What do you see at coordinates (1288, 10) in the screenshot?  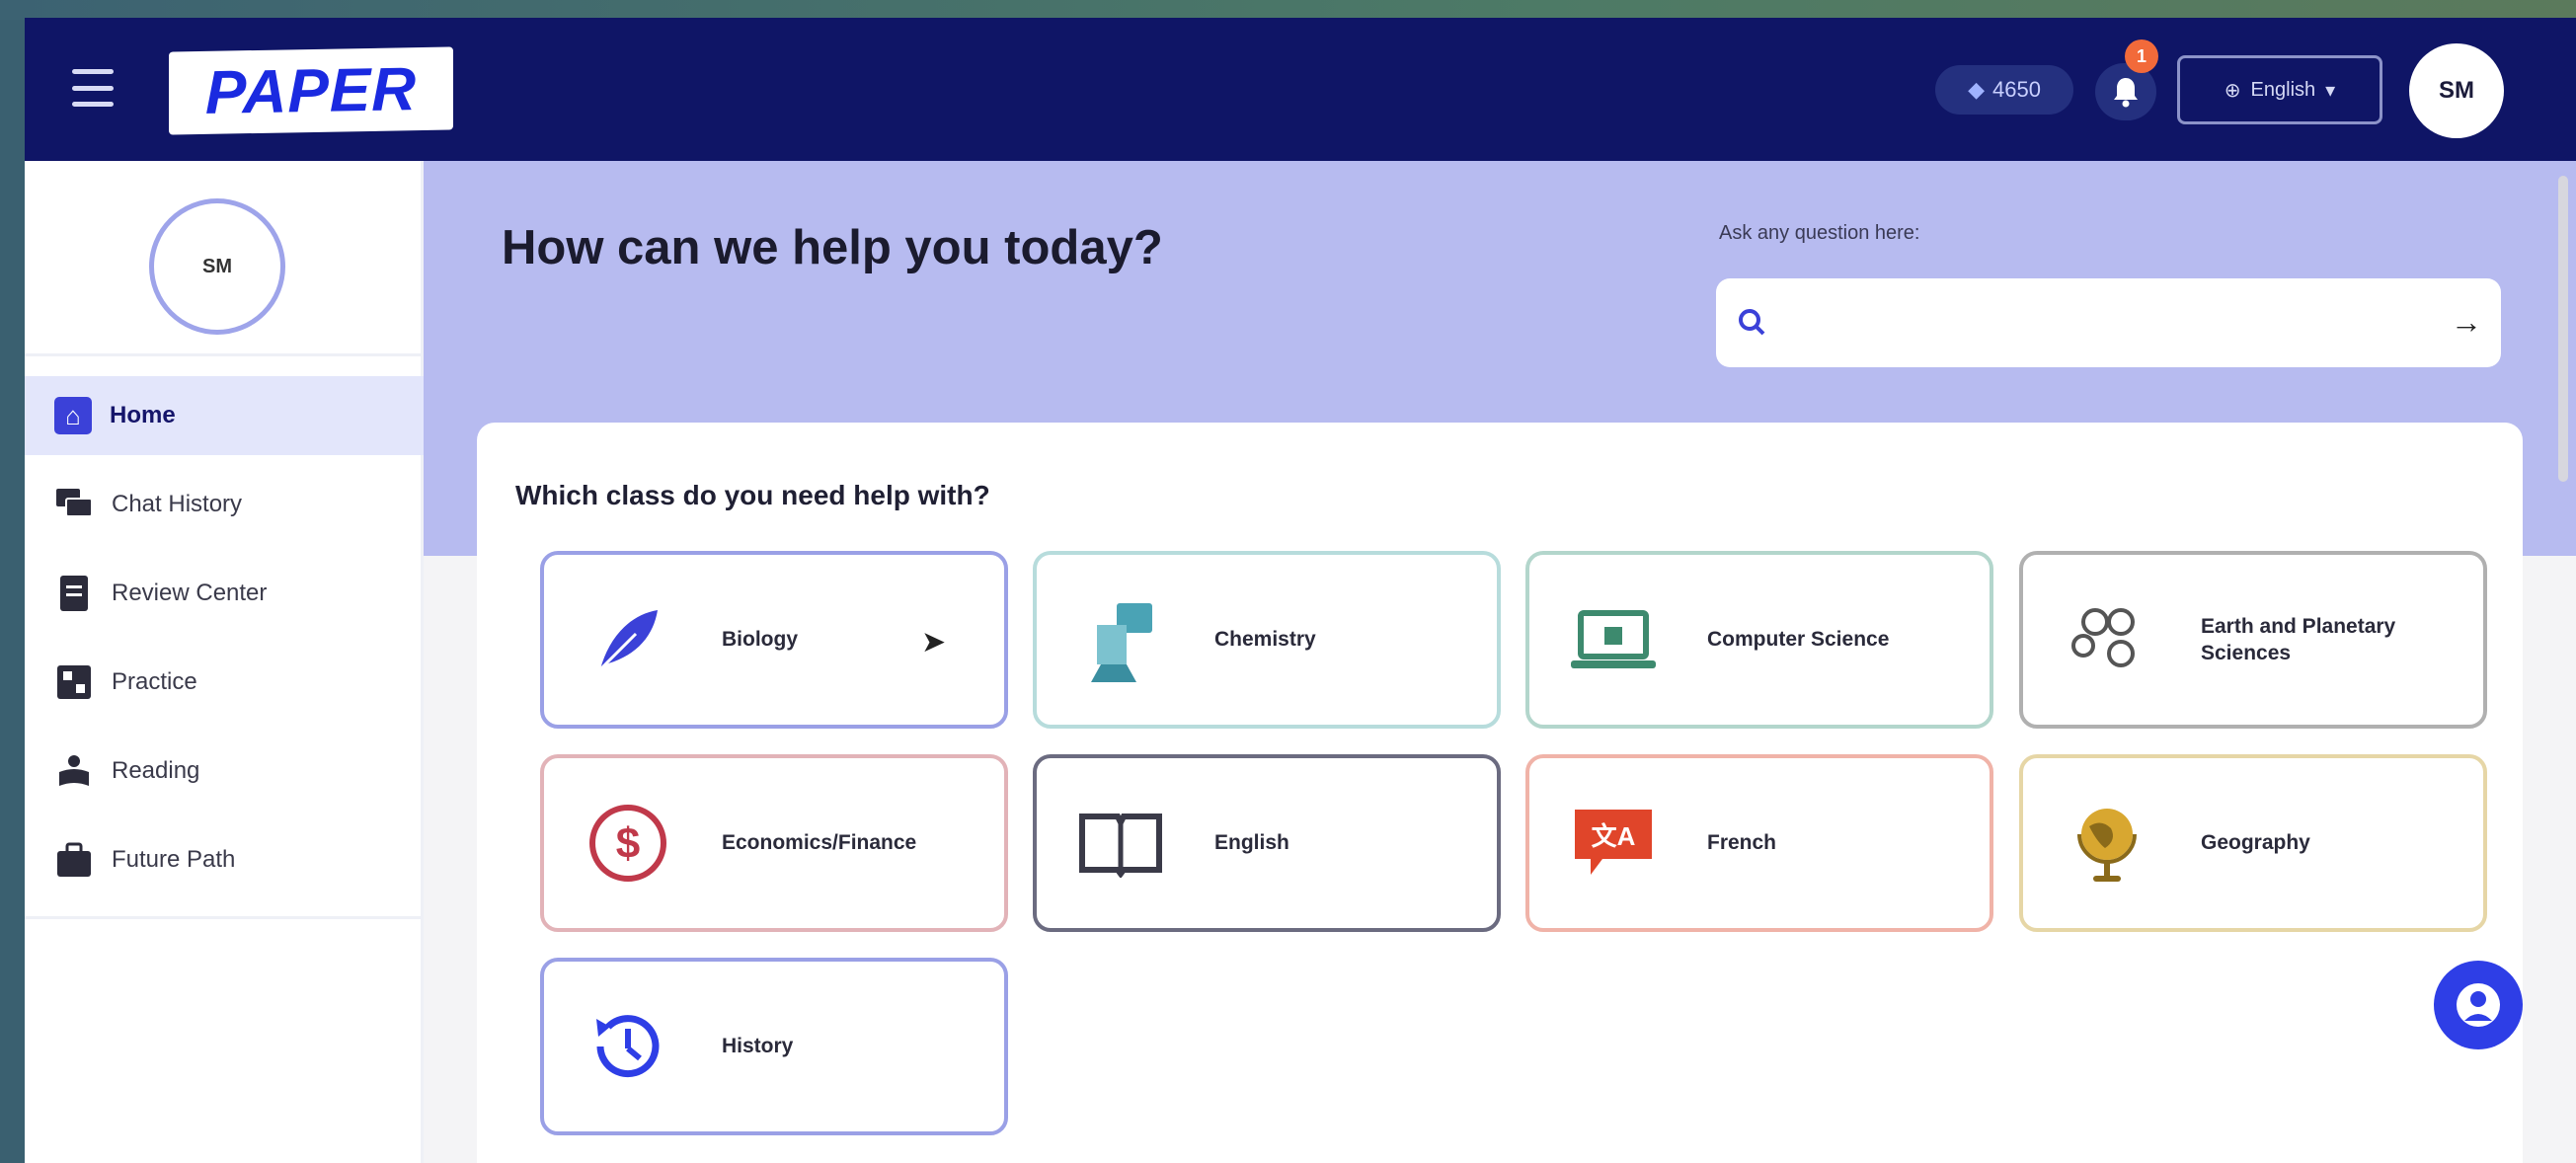 I see `window-top-strip` at bounding box center [1288, 10].